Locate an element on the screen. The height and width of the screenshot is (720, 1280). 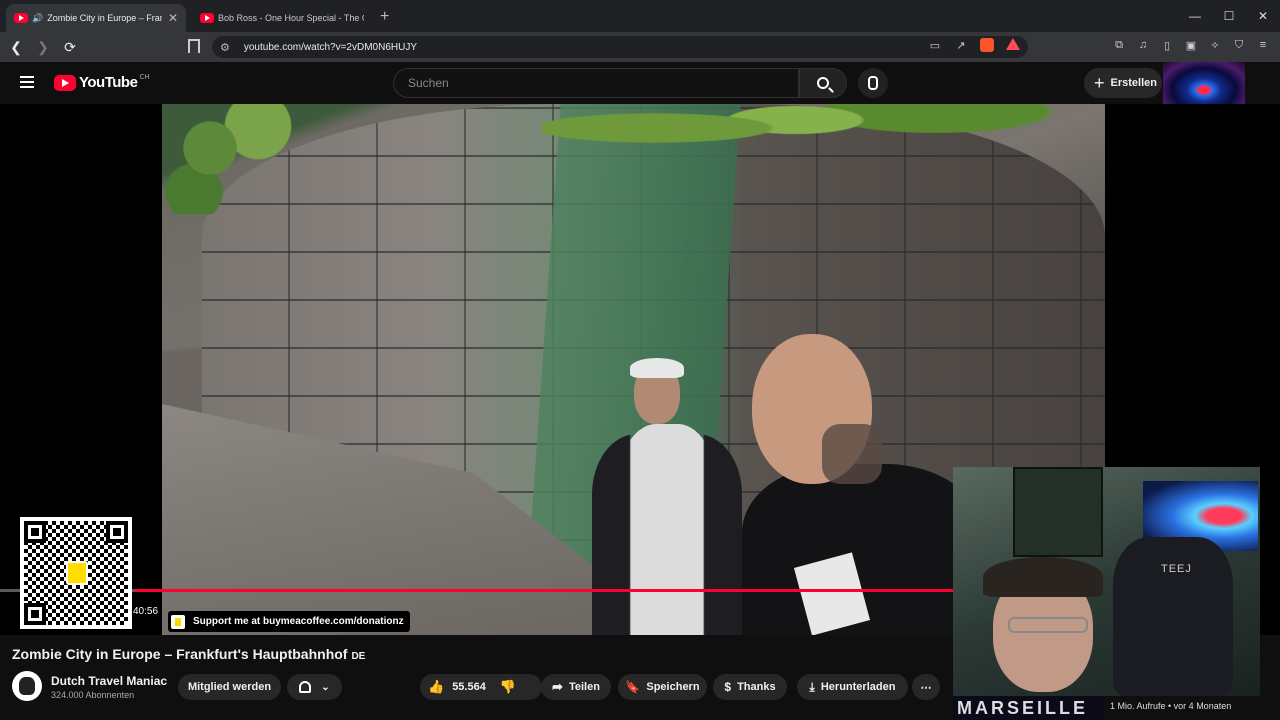
search-button is located at coordinates (823, 83).